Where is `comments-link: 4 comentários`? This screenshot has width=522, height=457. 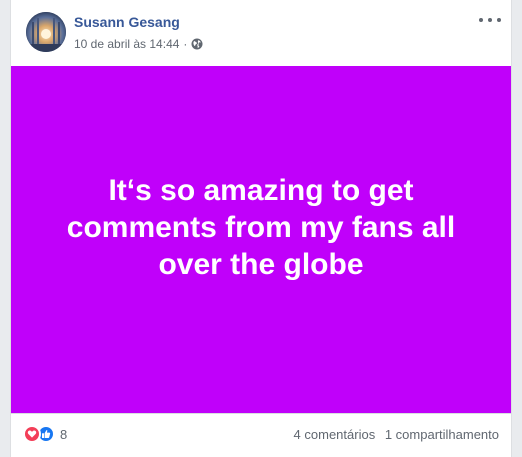
comments-link: 4 comentários is located at coordinates (335, 434).